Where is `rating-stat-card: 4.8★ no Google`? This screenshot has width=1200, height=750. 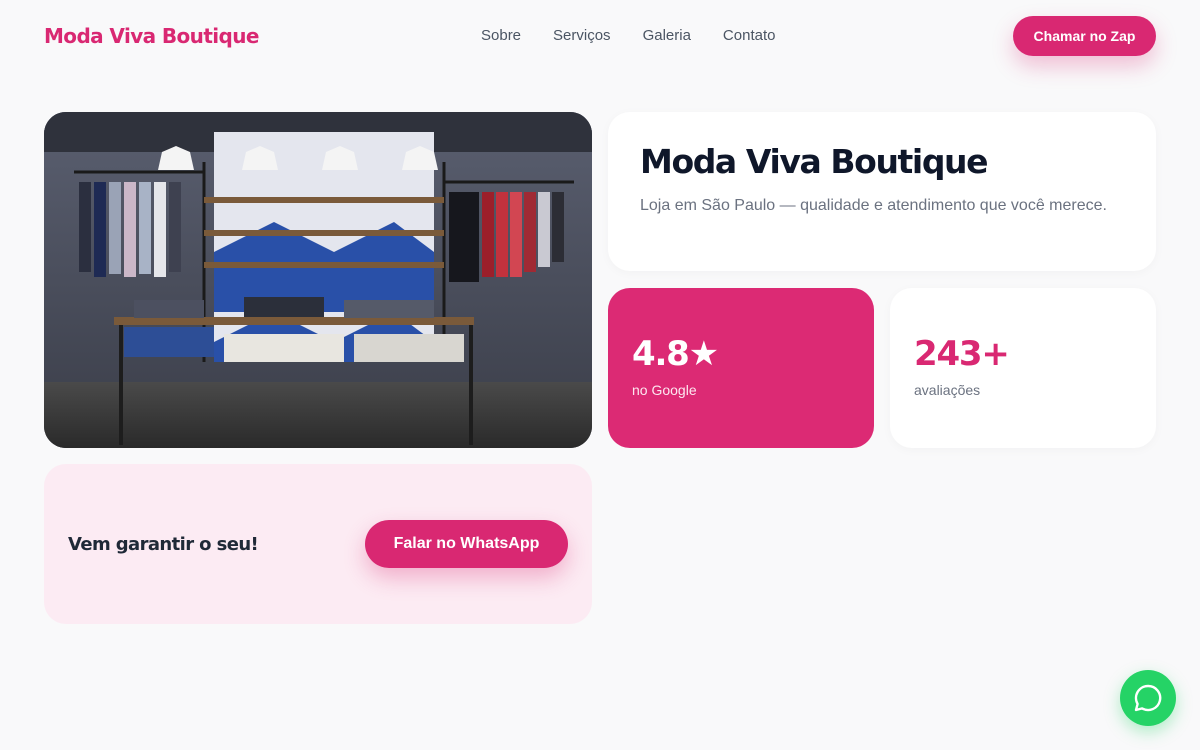
rating-stat-card: 4.8★ no Google is located at coordinates (741, 368).